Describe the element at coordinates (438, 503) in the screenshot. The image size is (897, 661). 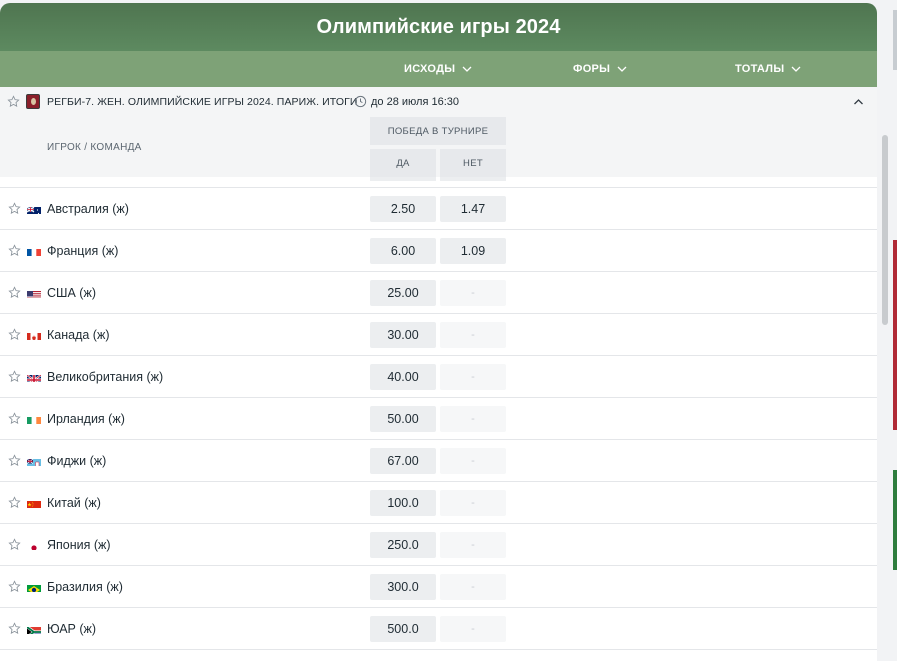
I see `table-row: Китай (ж) 100.0-` at that location.